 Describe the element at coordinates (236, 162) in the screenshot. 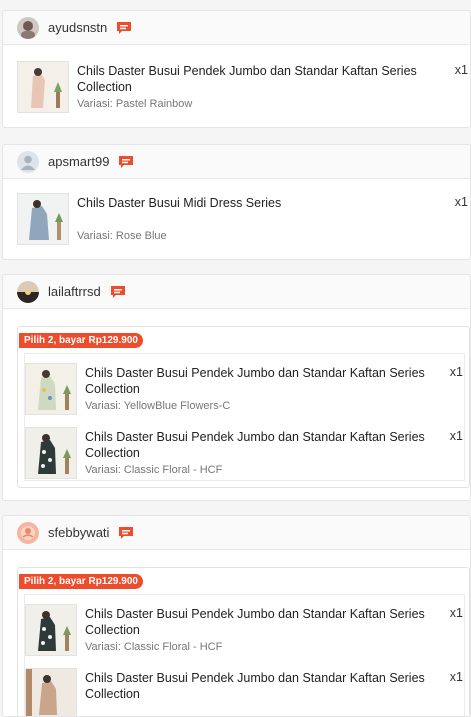

I see `order-header: apsmart99` at that location.